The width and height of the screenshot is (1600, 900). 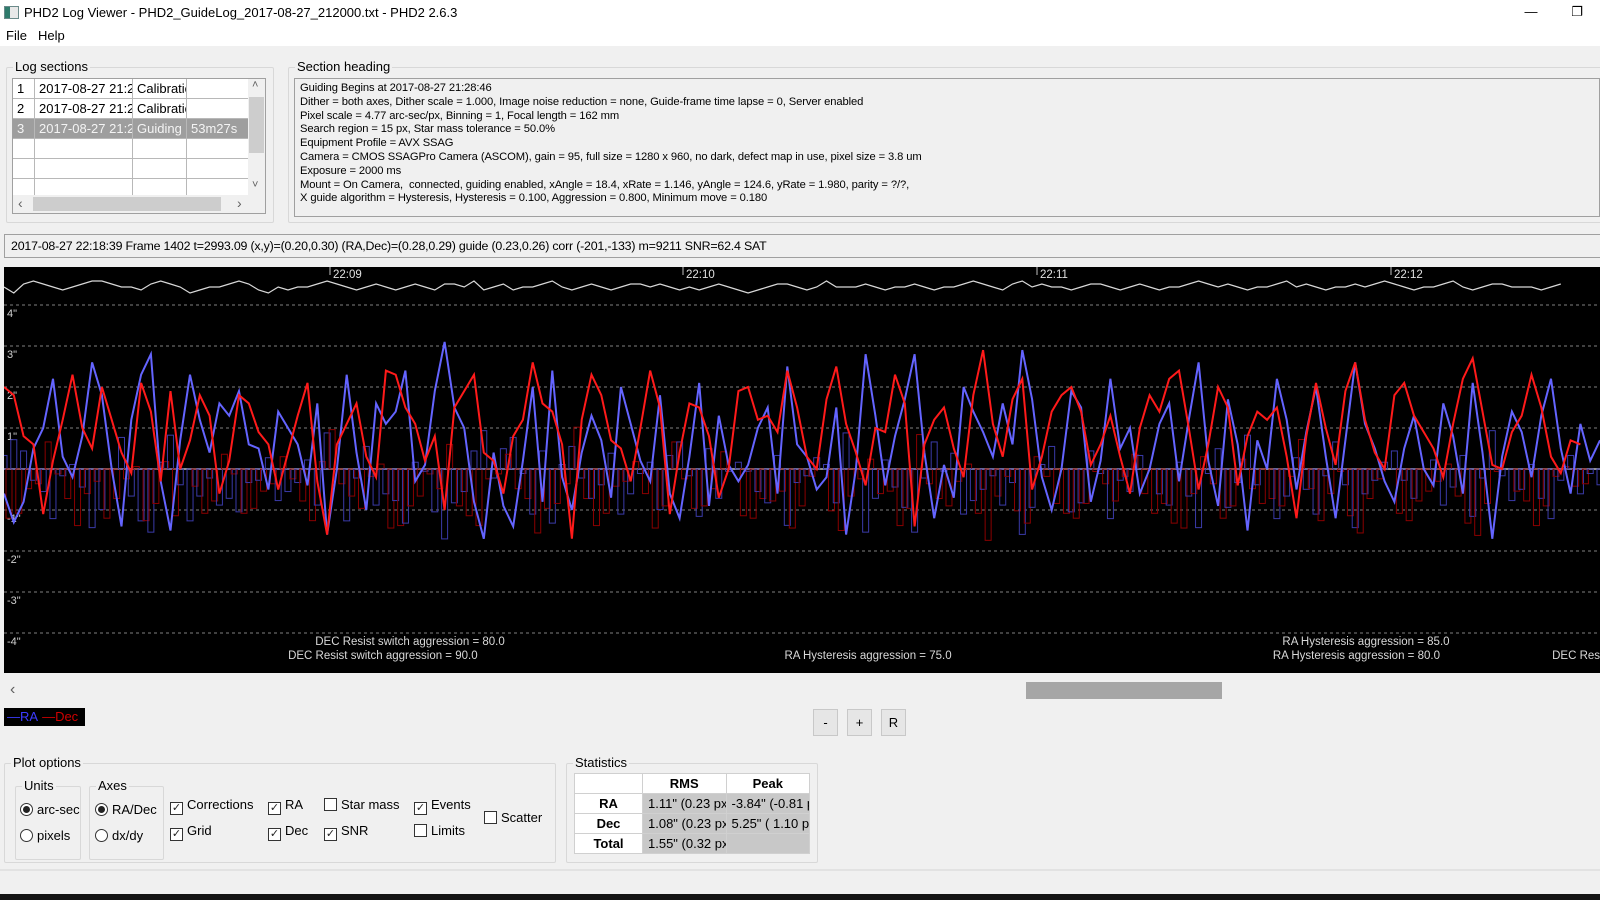 I want to click on log-table-hscroll-thumb, so click(x=127, y=204).